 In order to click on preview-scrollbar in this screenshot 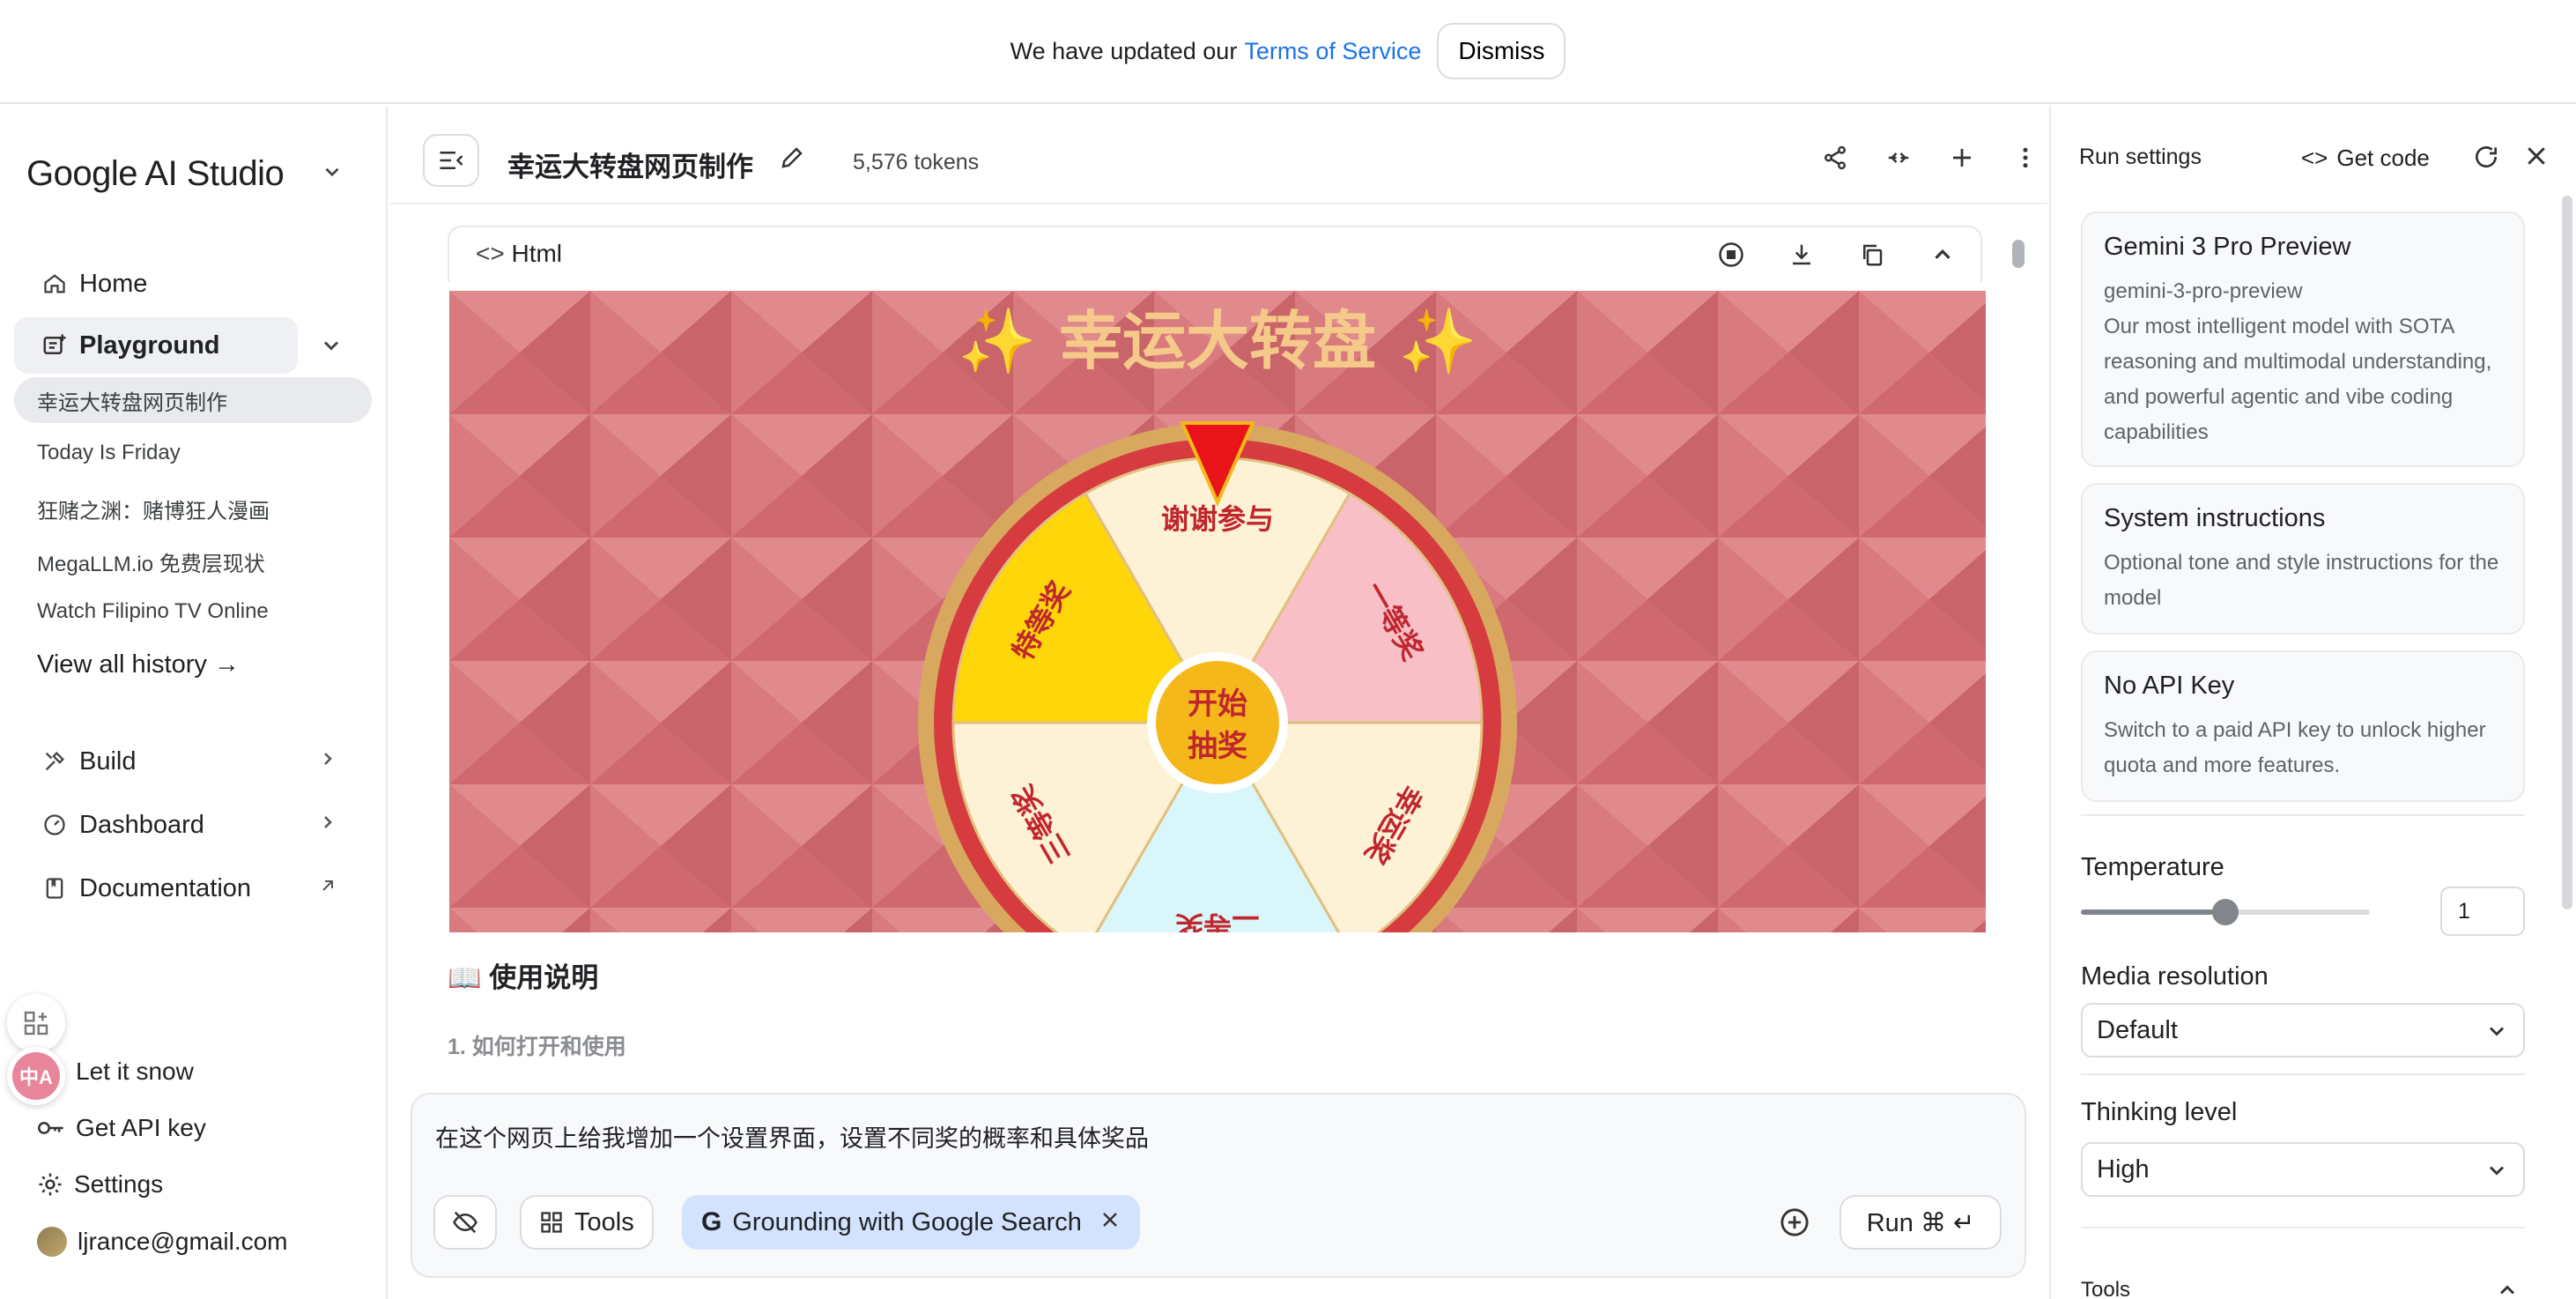, I will do `click(2019, 254)`.